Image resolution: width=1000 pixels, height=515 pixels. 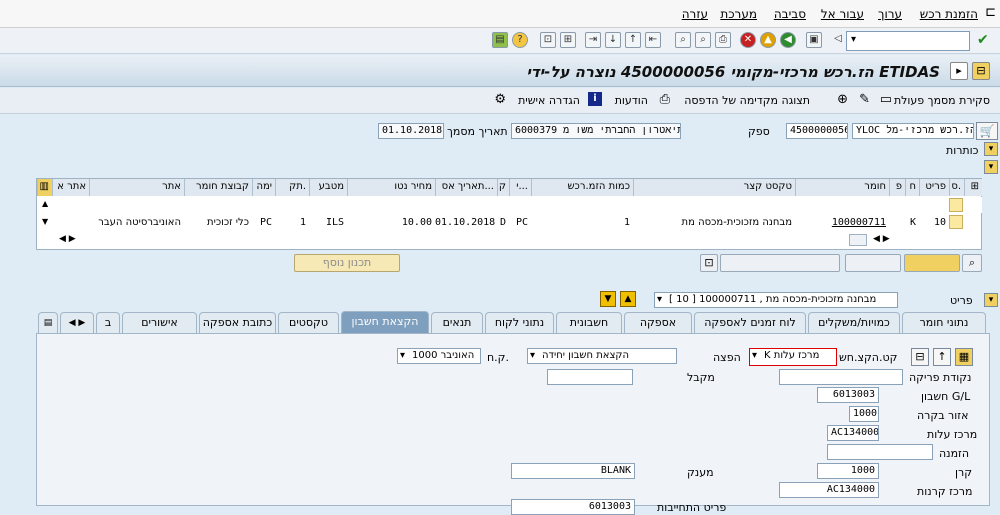 What do you see at coordinates (838, 40) in the screenshot?
I see `back-arrow-icon: ◁` at bounding box center [838, 40].